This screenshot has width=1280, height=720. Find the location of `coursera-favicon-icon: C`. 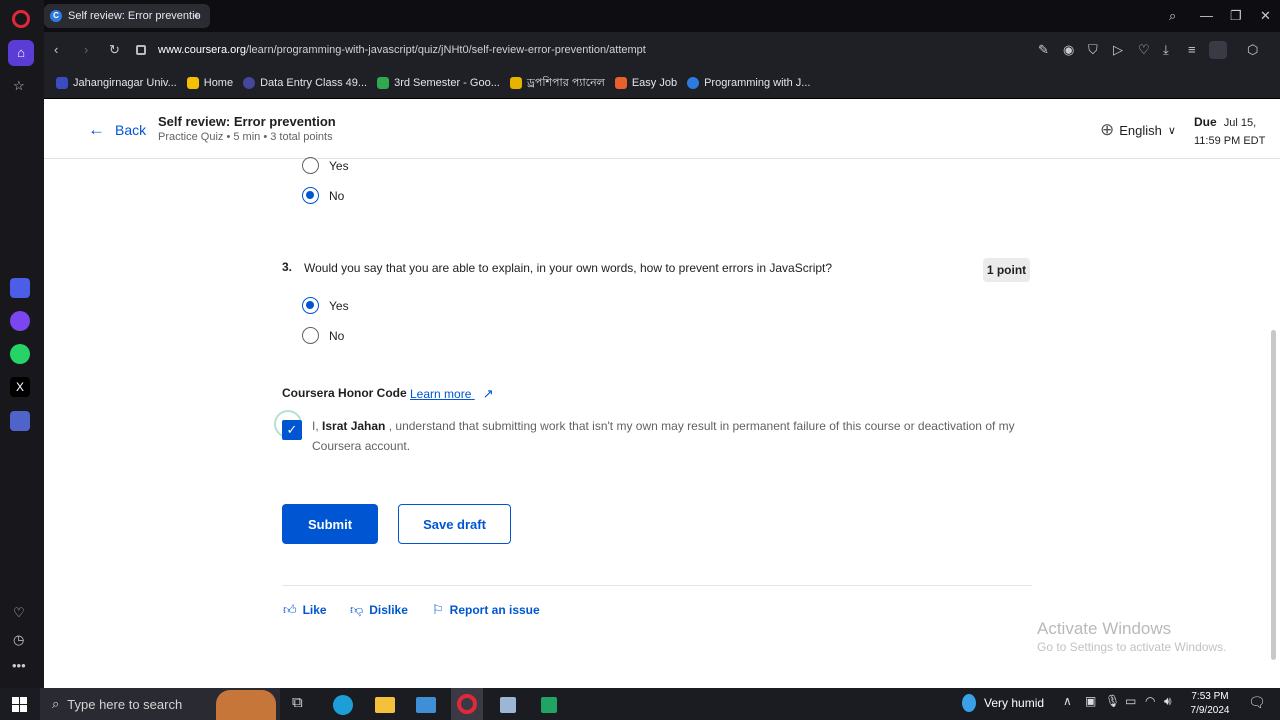

coursera-favicon-icon: C is located at coordinates (56, 16).